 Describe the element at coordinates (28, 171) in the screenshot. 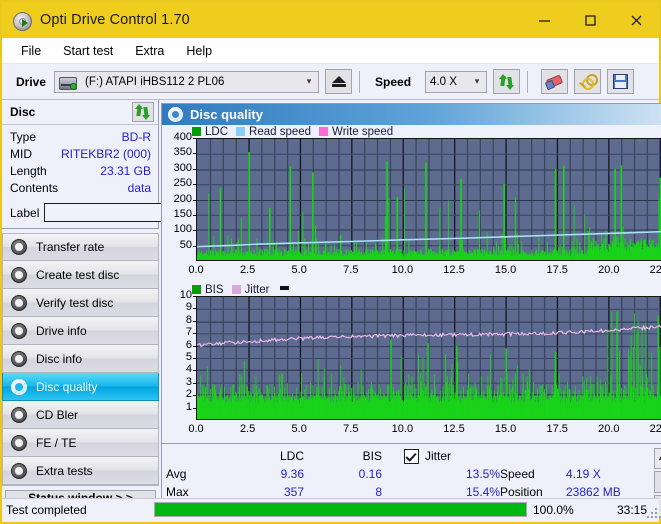

I see `disc-length-label: Length` at that location.